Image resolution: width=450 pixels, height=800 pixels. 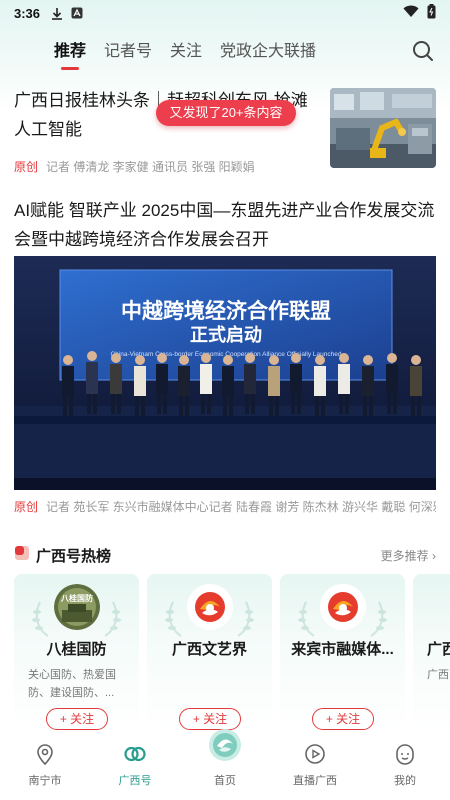 What do you see at coordinates (225, 555) in the screenshot?
I see `hot-list-header: 广西号热榜 更多推荐 ›` at bounding box center [225, 555].